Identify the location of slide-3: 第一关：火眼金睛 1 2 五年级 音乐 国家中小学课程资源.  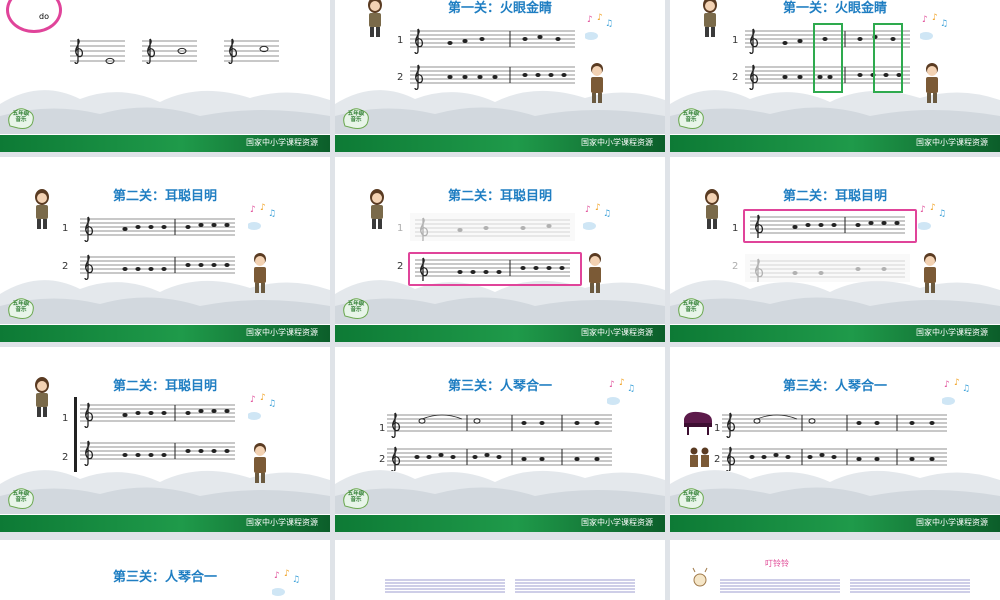
(835, 76).